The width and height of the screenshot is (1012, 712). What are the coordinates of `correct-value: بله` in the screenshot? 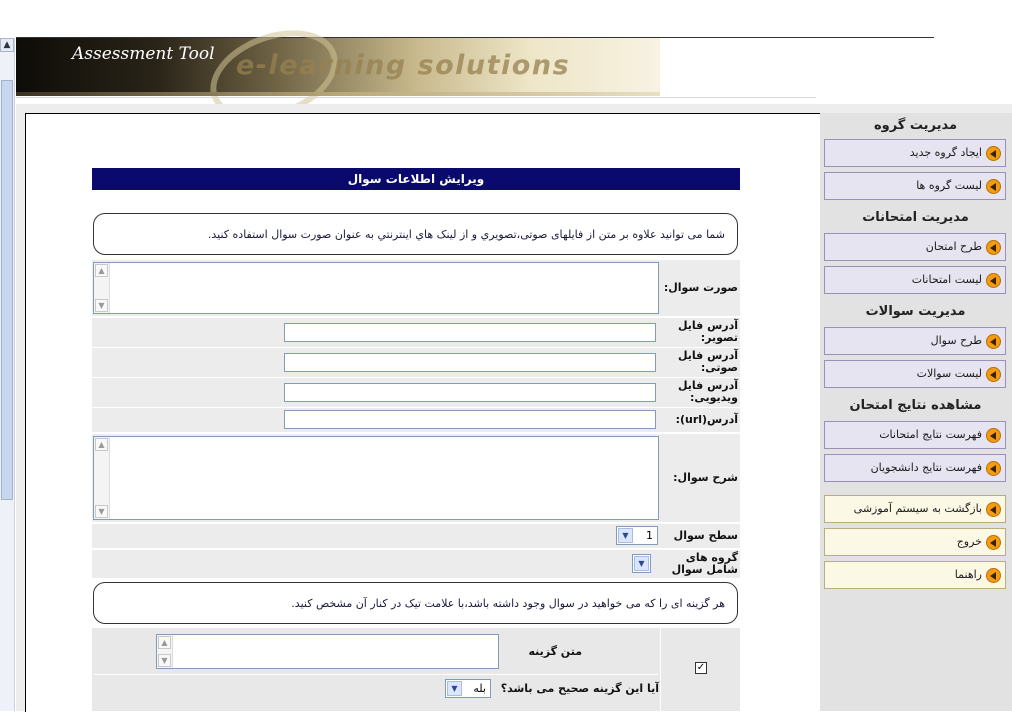 It's located at (479, 688).